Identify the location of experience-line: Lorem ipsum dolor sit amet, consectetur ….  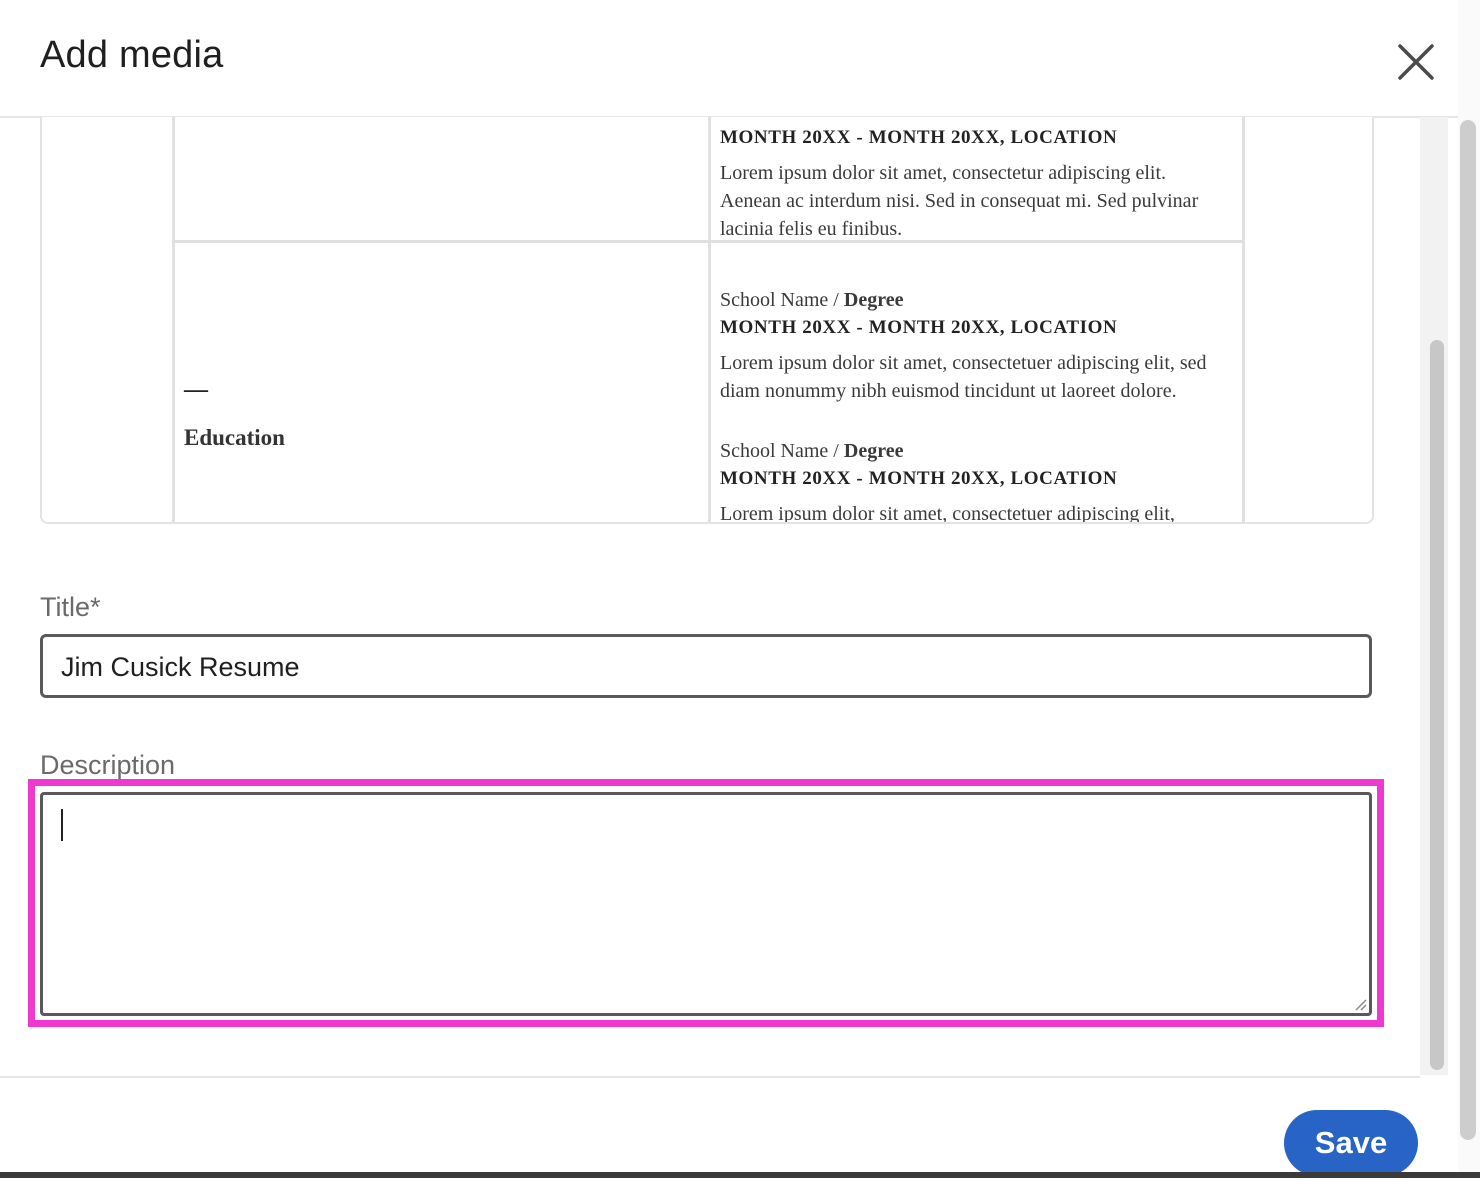
(943, 173).